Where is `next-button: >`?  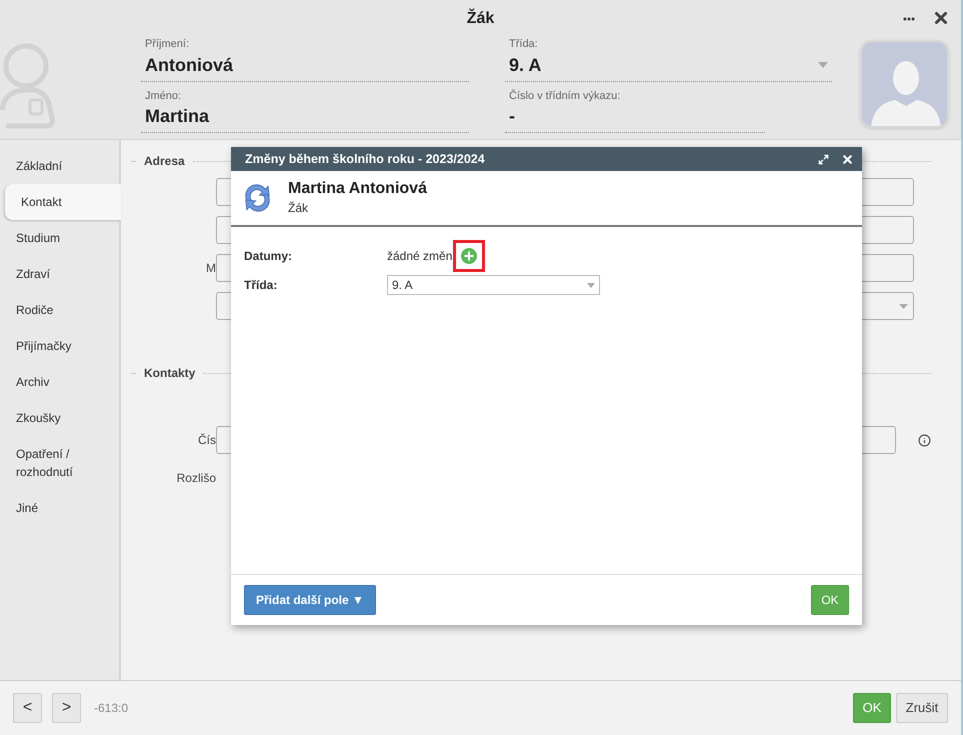 next-button: > is located at coordinates (66, 708).